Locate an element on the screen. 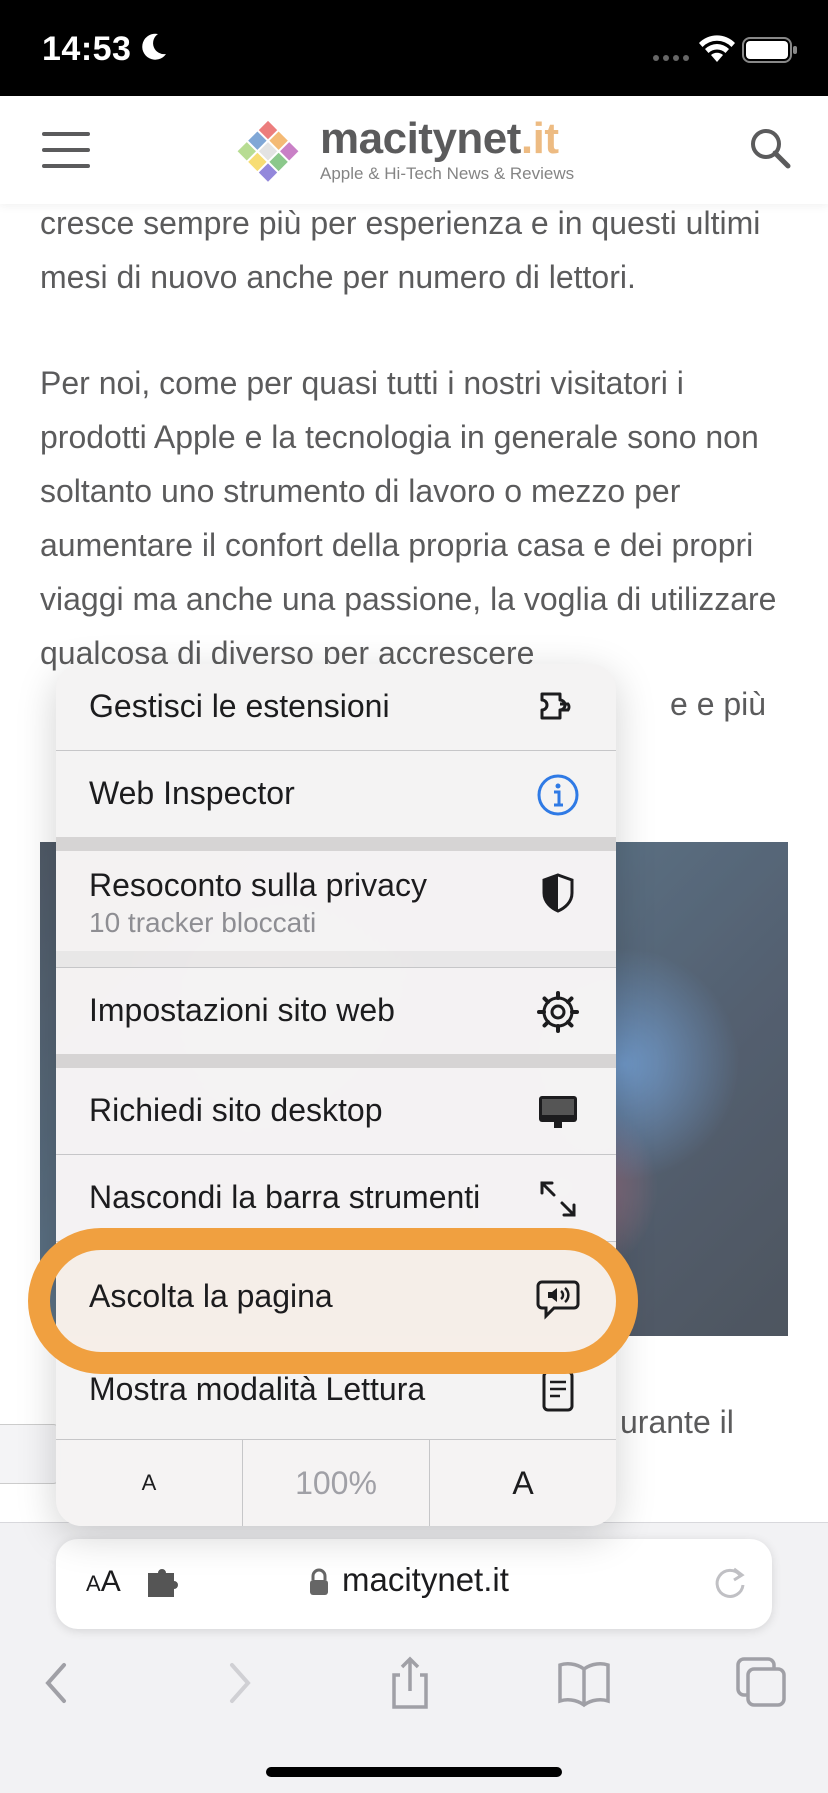 This screenshot has width=828, height=1793. menu-item-listen-to-page: Ascolta la pagina is located at coordinates (336, 1297).